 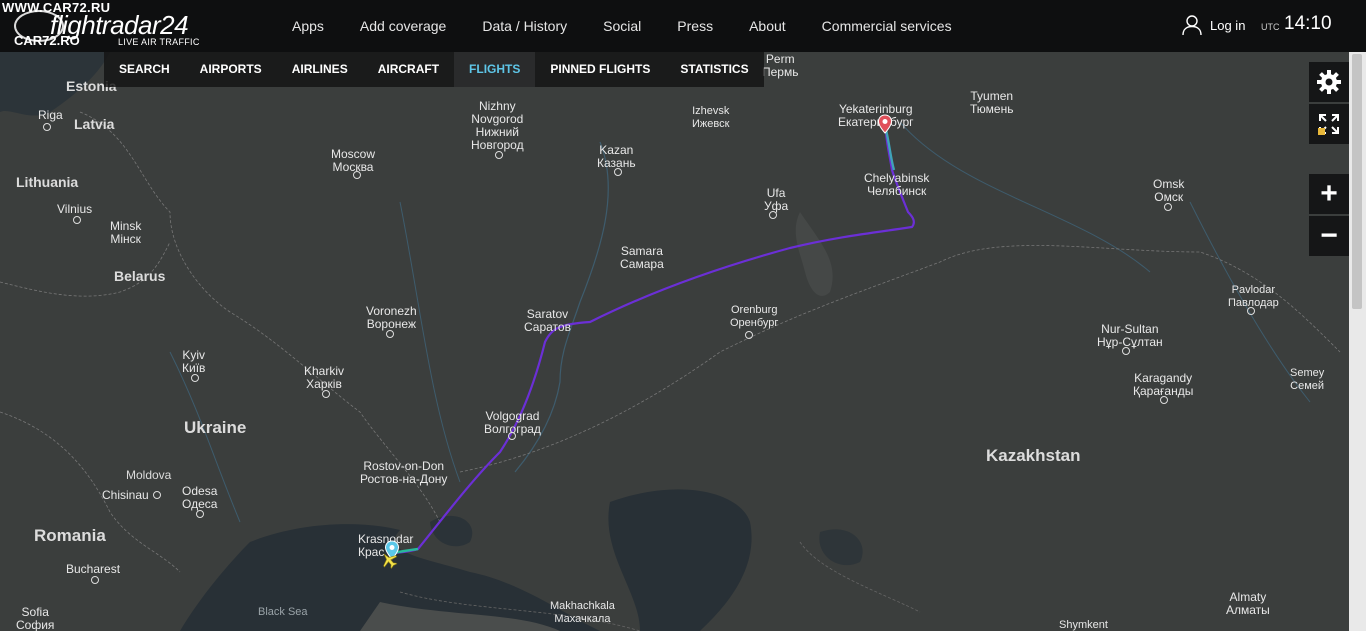 I want to click on subnav-pinned-flights: PINNED FLIGHTS, so click(x=600, y=69).